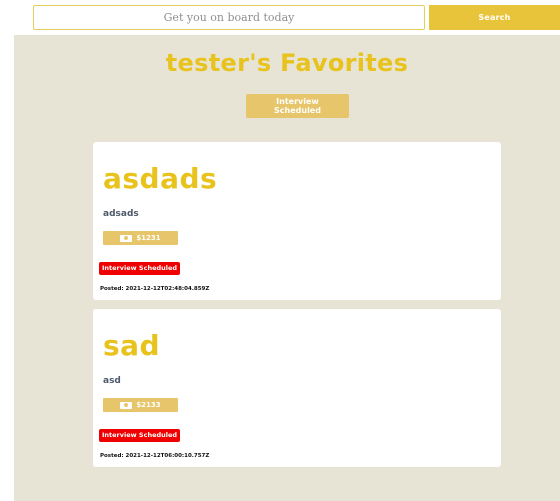 The width and height of the screenshot is (560, 501). I want to click on search-button: Search, so click(494, 17).